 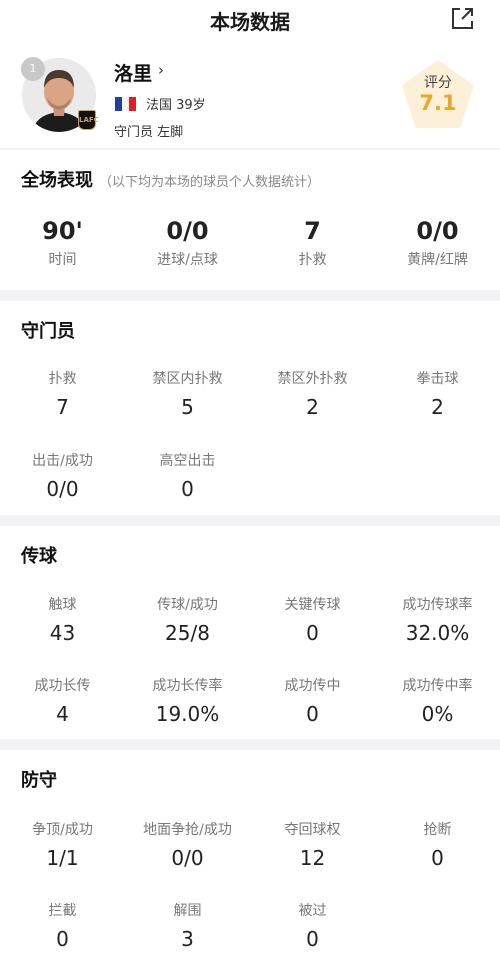 I want to click on stat-value: 5, so click(x=187, y=407).